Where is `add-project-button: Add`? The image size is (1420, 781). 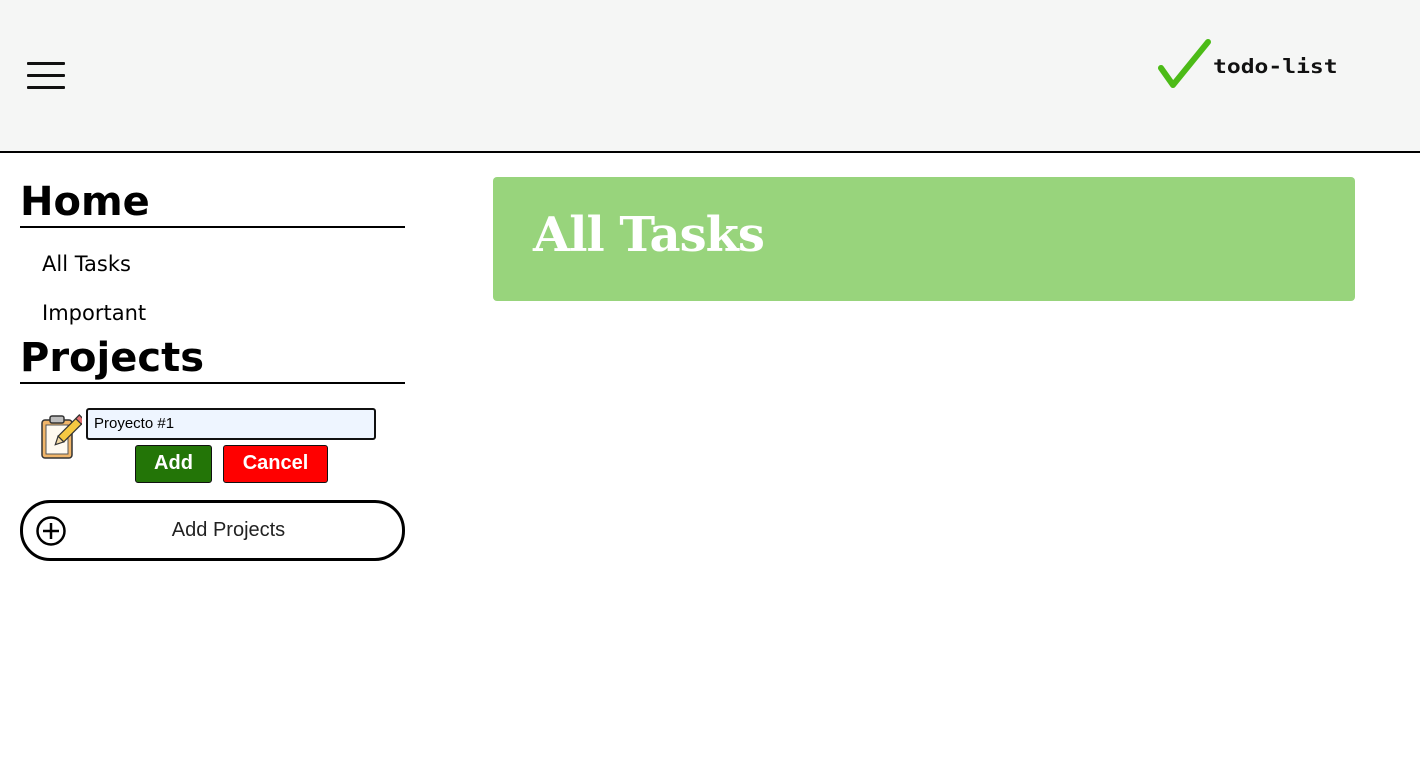
add-project-button: Add is located at coordinates (173, 464).